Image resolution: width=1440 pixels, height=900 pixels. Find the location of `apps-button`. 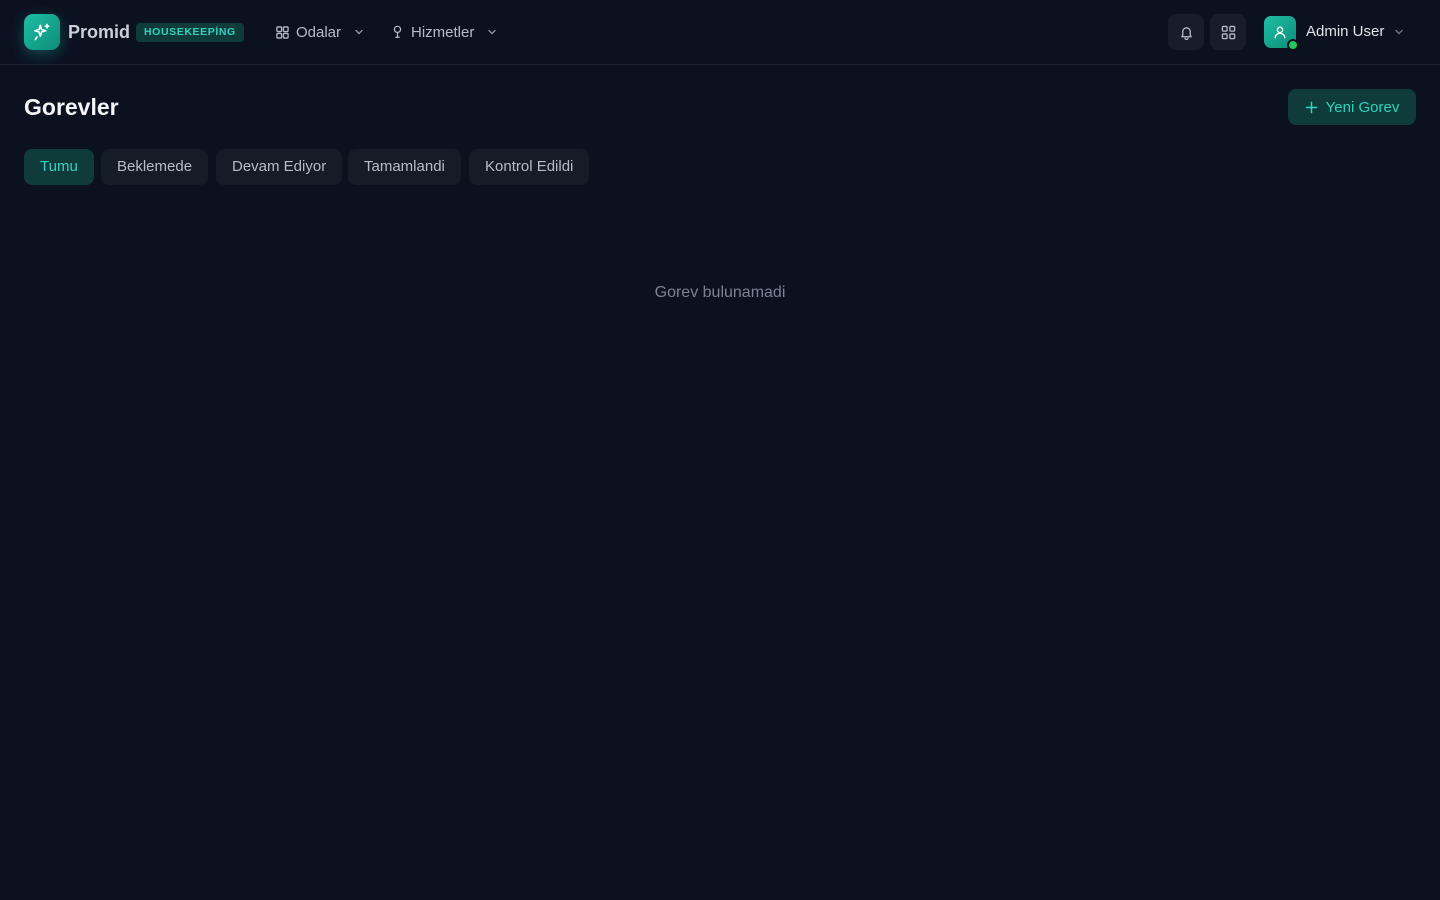

apps-button is located at coordinates (1228, 32).